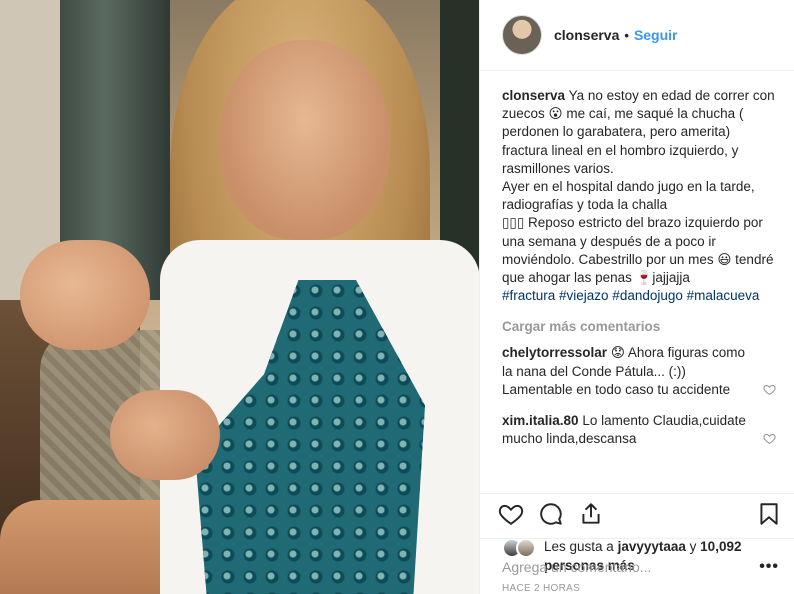  I want to click on share-icon, so click(591, 514).